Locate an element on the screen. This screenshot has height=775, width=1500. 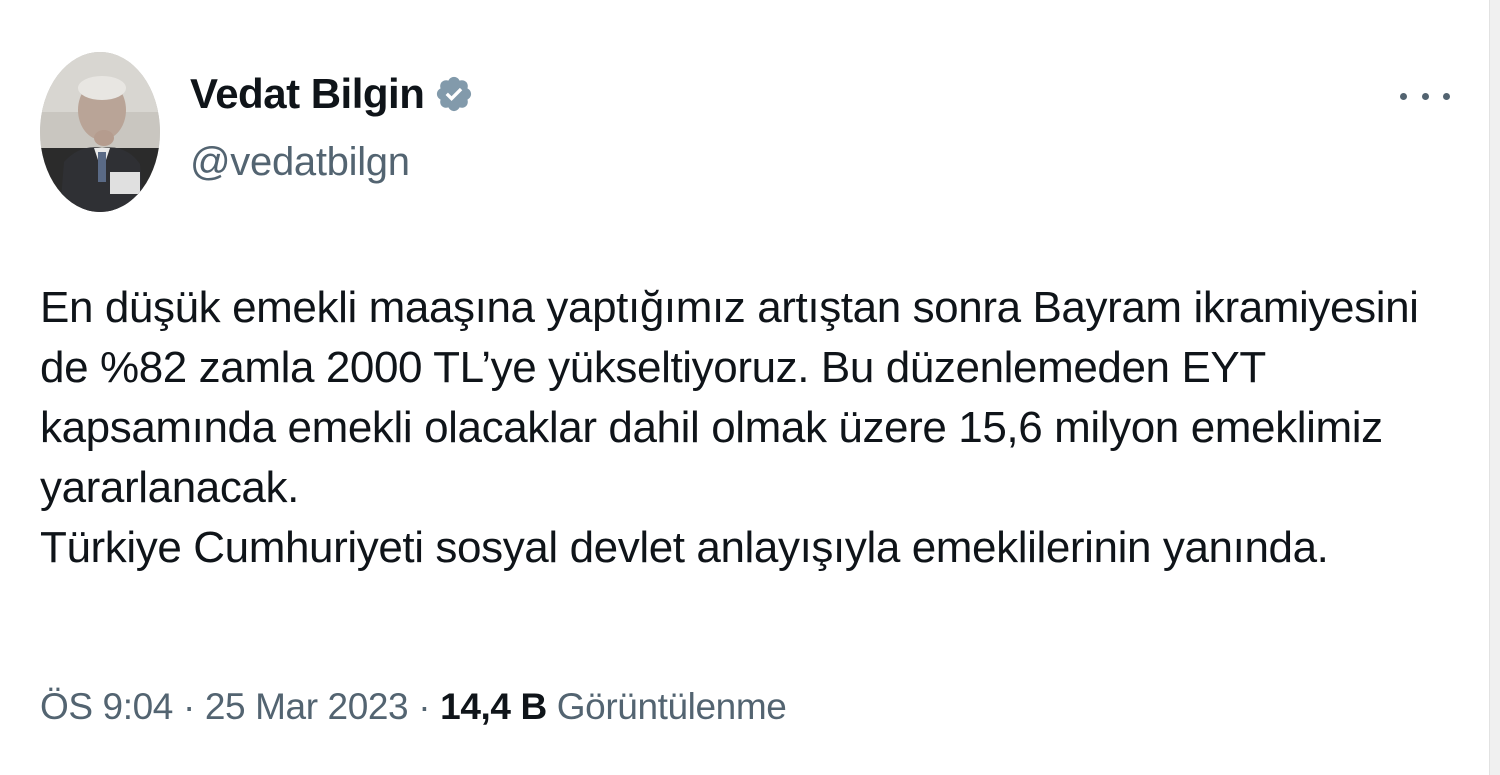
avatar-photo is located at coordinates (100, 132).